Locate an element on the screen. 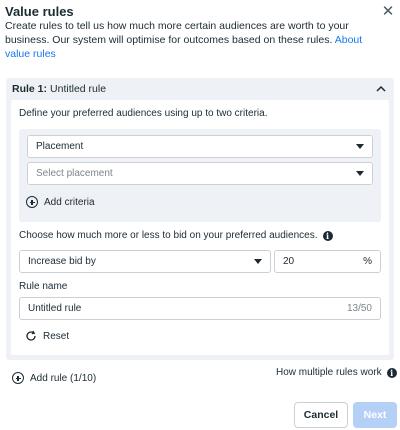 Image resolution: width=400 pixels, height=430 pixels. percent-unit: % is located at coordinates (367, 261).